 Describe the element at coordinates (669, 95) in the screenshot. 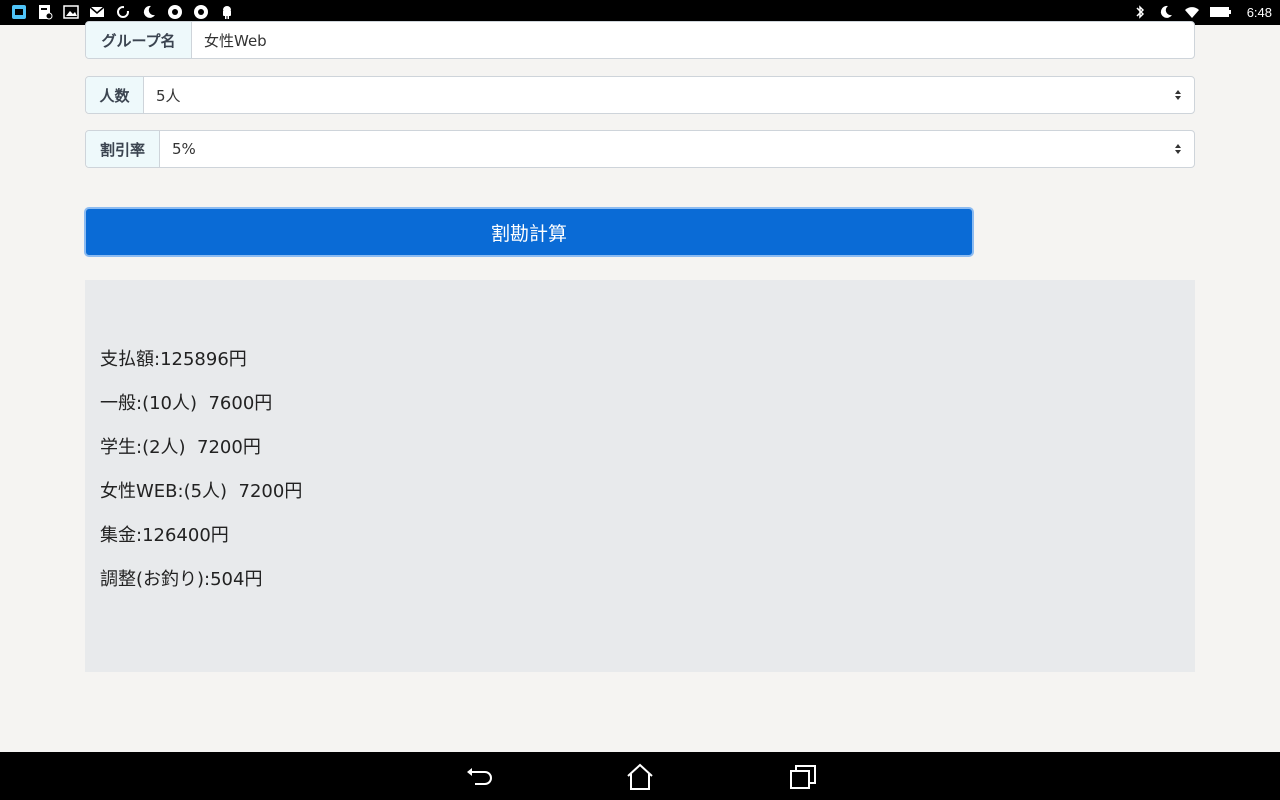

I see `people-select: 5人` at that location.